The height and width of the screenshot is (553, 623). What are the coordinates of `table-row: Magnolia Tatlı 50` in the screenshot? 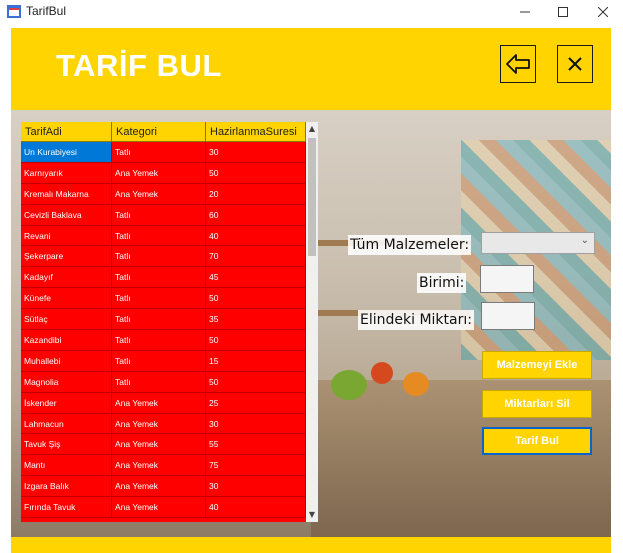 It's located at (163, 382).